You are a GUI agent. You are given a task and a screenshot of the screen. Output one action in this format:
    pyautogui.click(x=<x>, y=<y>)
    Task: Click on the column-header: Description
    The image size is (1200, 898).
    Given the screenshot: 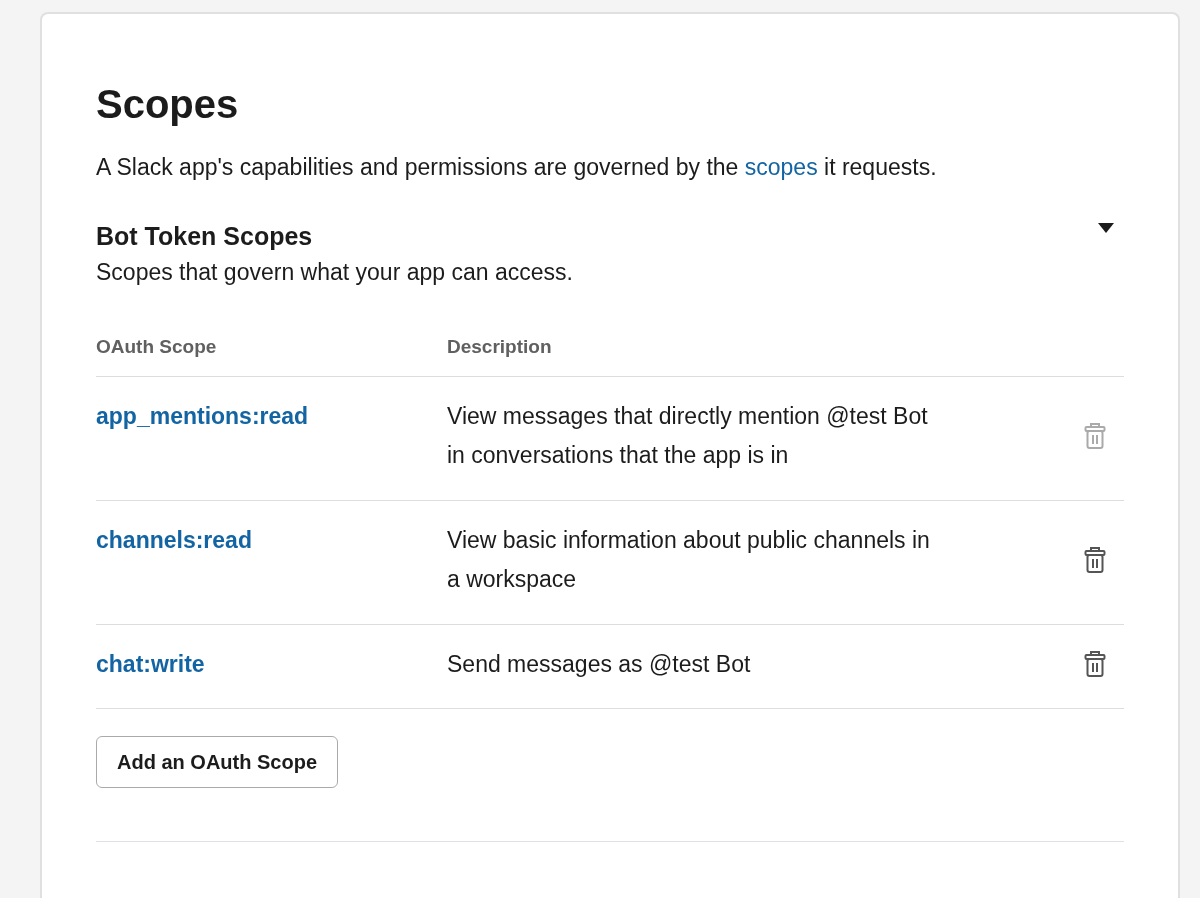 What is the action you would take?
    pyautogui.click(x=499, y=347)
    